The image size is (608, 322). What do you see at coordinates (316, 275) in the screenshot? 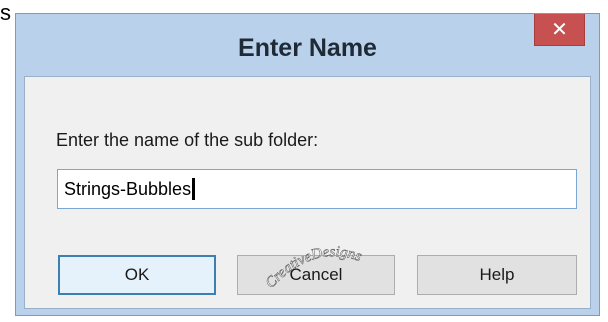
I see `cancel-button: Cancel` at bounding box center [316, 275].